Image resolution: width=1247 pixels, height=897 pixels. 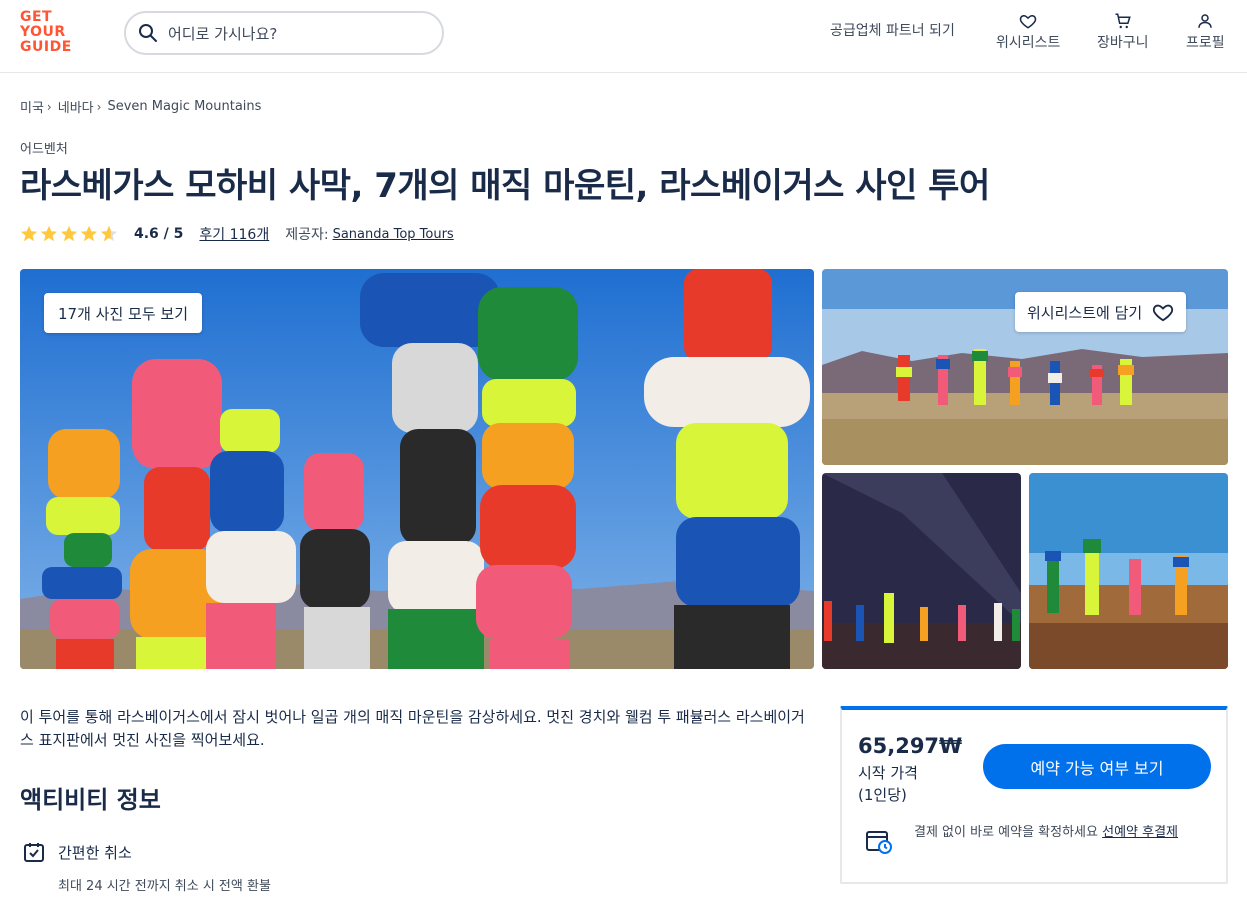 I want to click on getyourguide-logo: GET YOUR GUIDE, so click(x=50, y=32).